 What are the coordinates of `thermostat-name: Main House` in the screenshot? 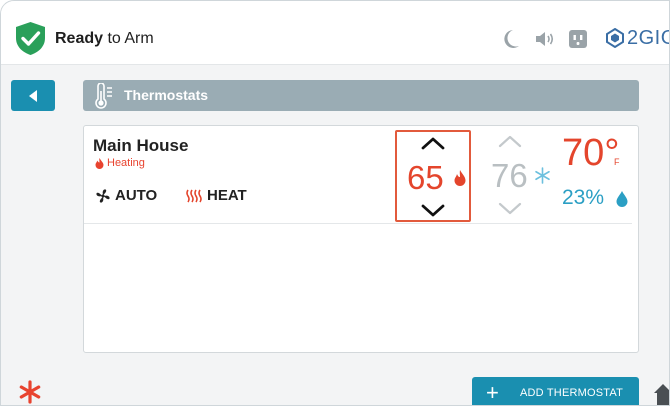 It's located at (141, 145).